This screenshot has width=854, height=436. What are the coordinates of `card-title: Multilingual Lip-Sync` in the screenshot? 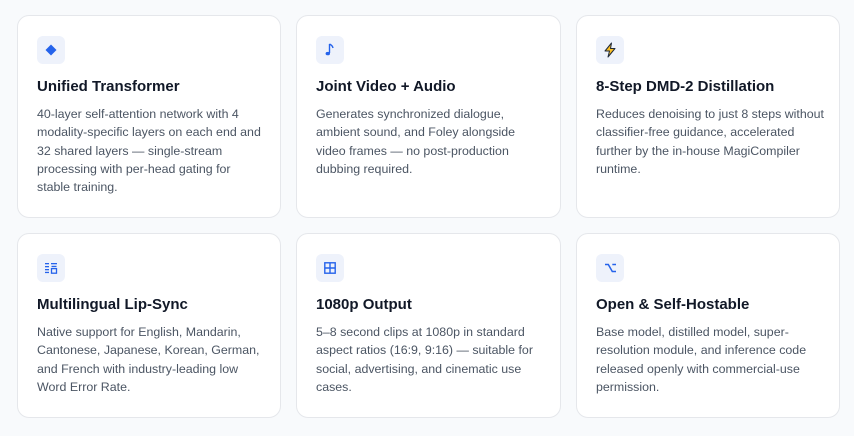 It's located at (112, 304).